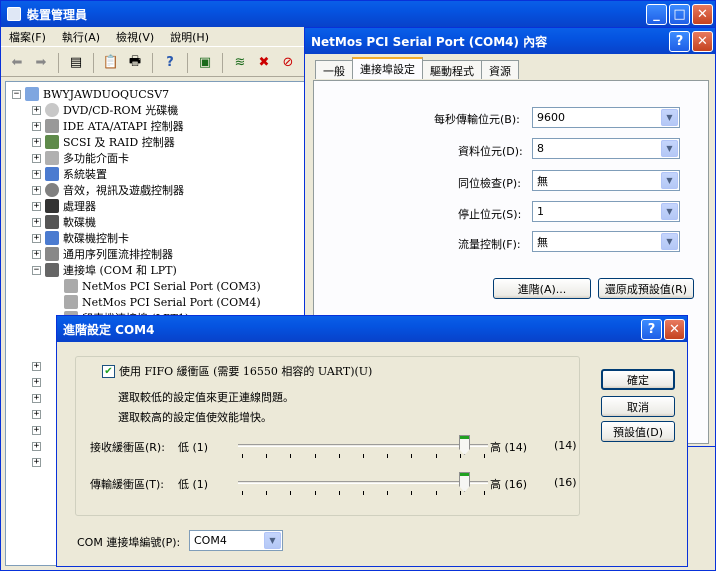 This screenshot has height=571, width=716. Describe the element at coordinates (638, 431) in the screenshot. I see `defaults-button: 預設值(D)` at that location.